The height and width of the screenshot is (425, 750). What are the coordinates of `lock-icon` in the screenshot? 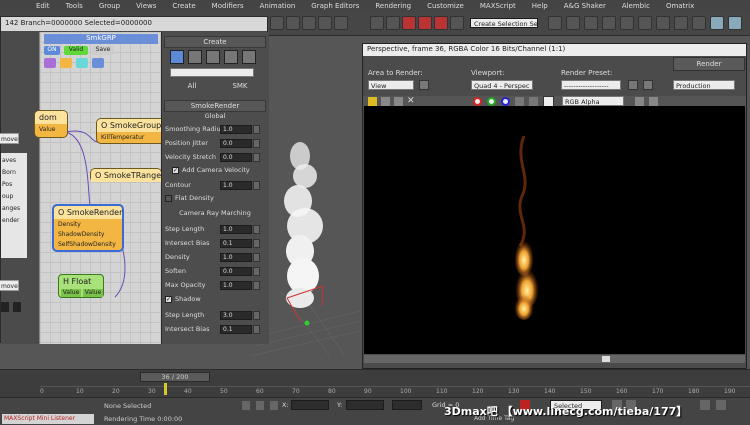 It's located at (246, 405).